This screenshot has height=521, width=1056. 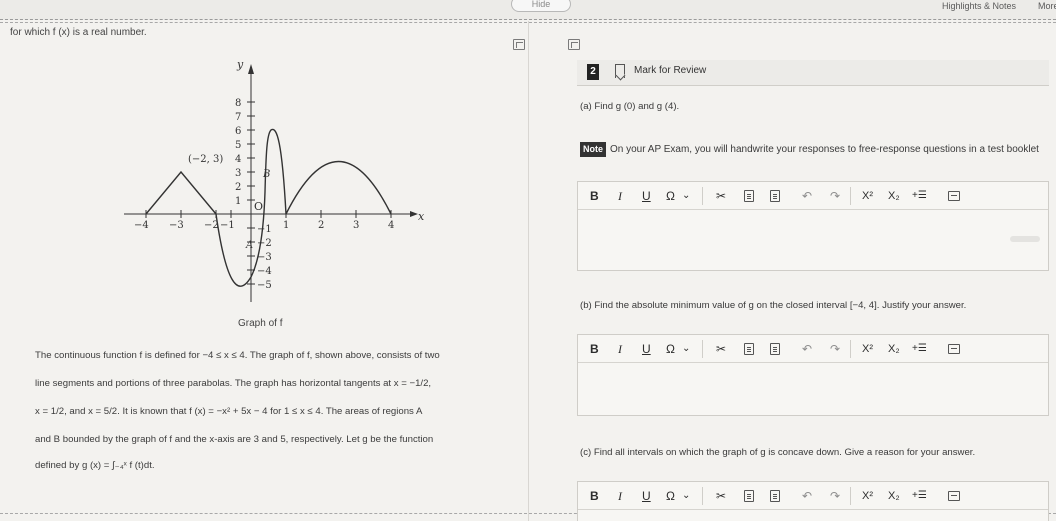 What do you see at coordinates (258, 206) in the screenshot?
I see `origin-label: O` at bounding box center [258, 206].